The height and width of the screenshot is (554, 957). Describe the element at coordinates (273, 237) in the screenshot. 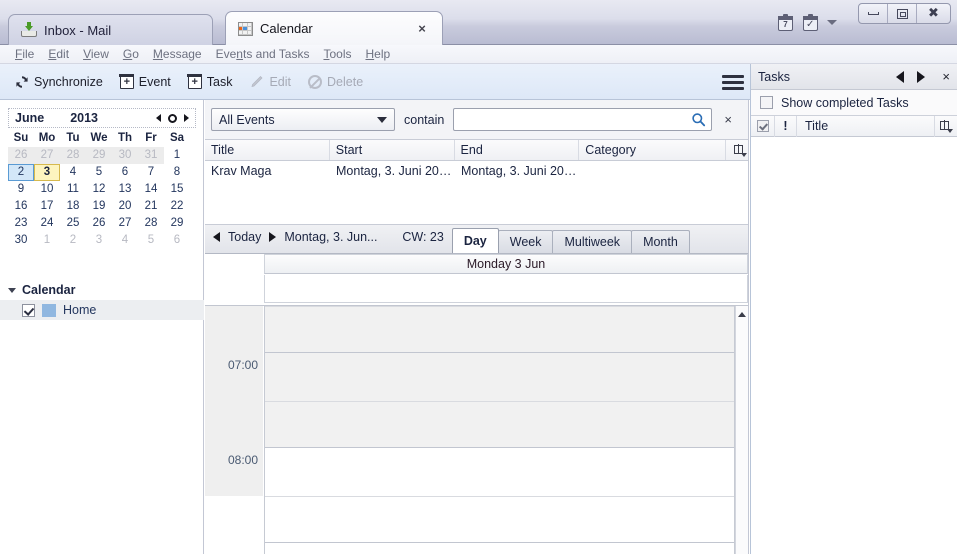

I see `next-day-icon` at that location.